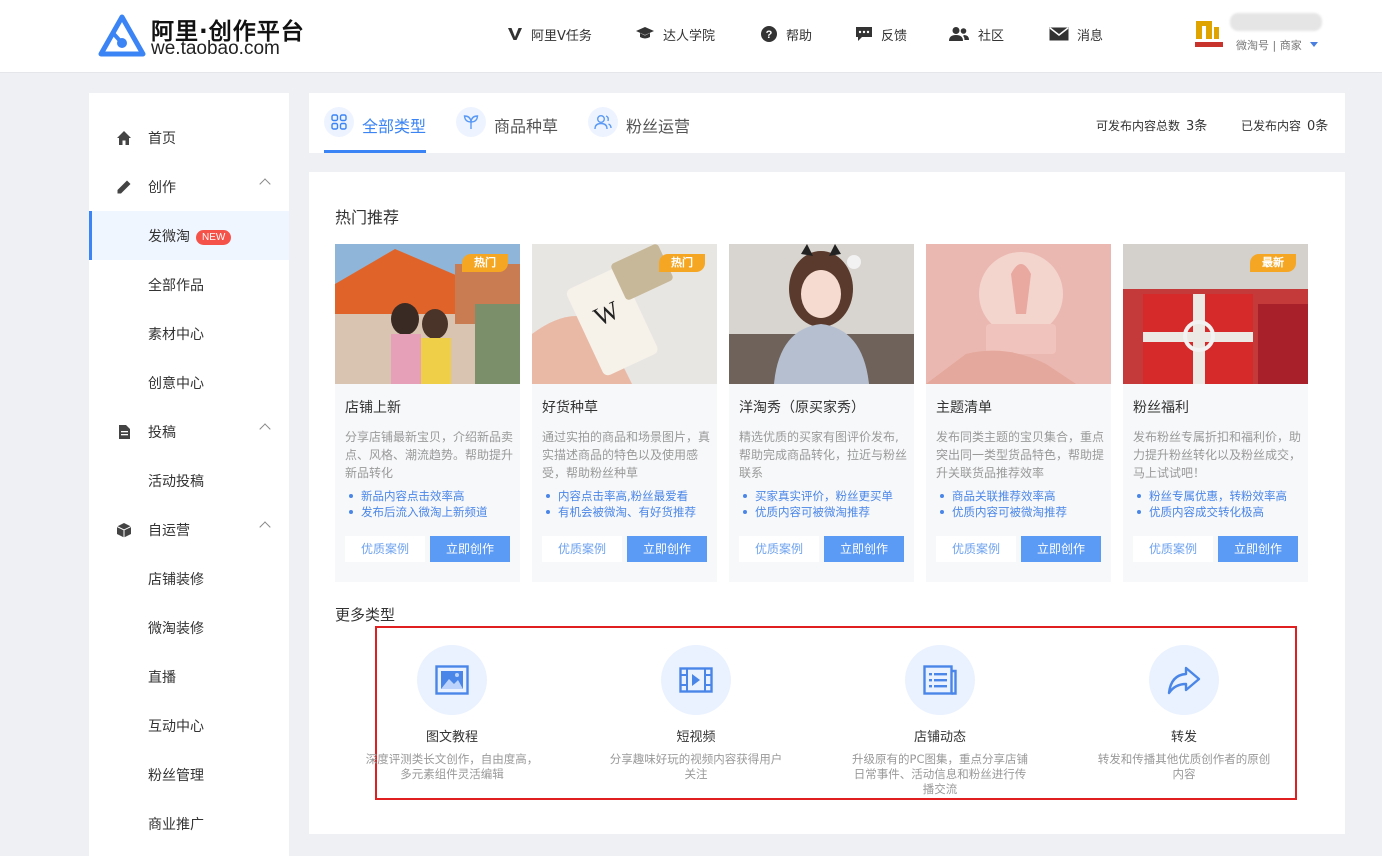 The image size is (1382, 856). Describe the element at coordinates (1276, 22) in the screenshot. I see `user-name-redacted` at that location.